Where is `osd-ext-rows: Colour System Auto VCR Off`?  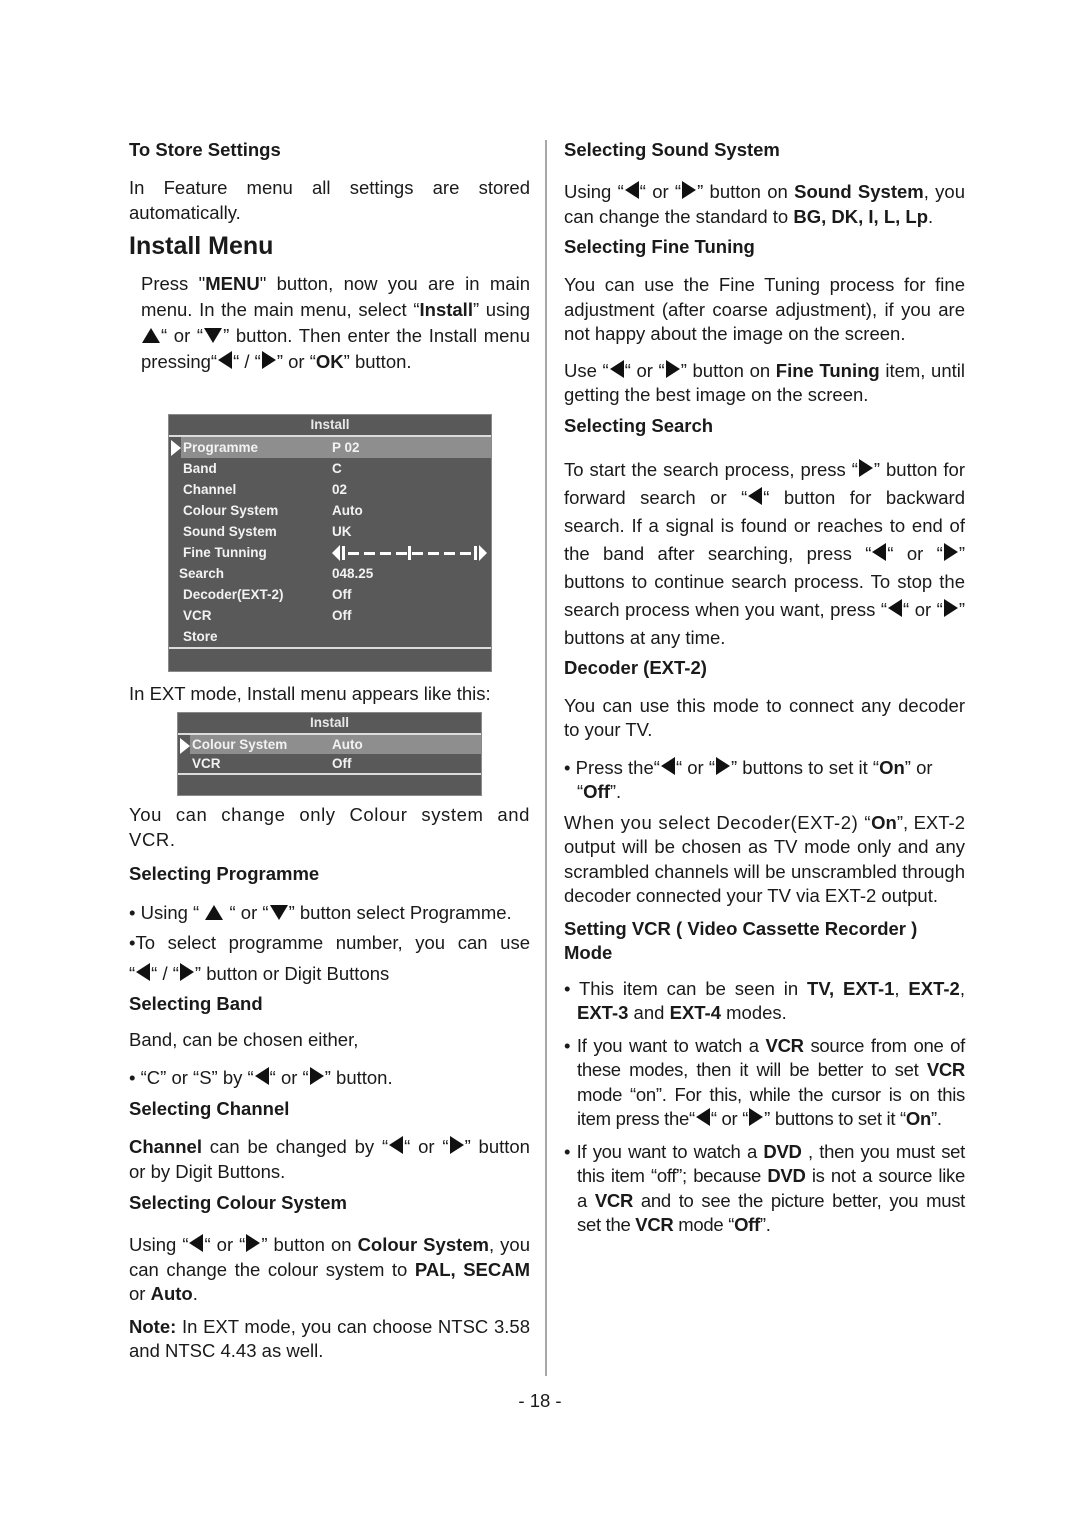 osd-ext-rows: Colour System Auto VCR Off is located at coordinates (329, 754).